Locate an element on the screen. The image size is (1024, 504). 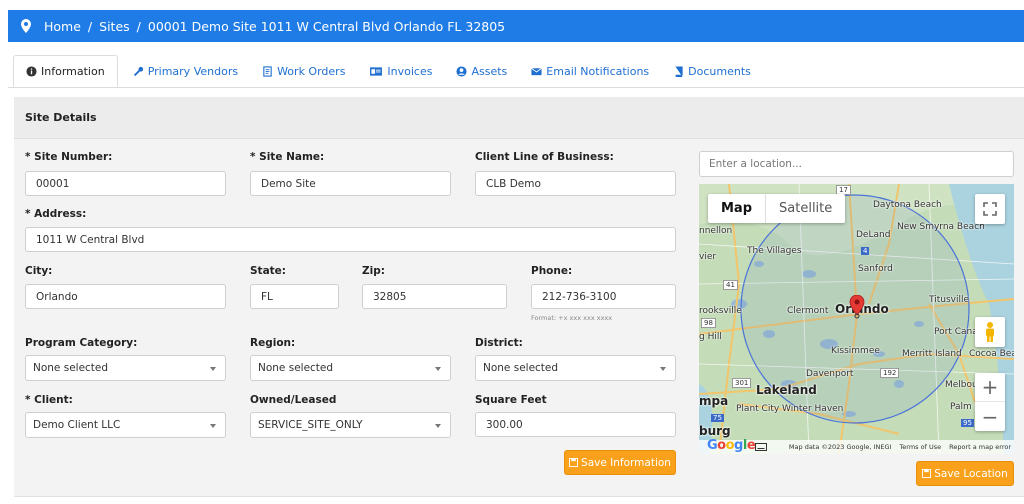
tab-label: Email Notifications is located at coordinates (598, 71).